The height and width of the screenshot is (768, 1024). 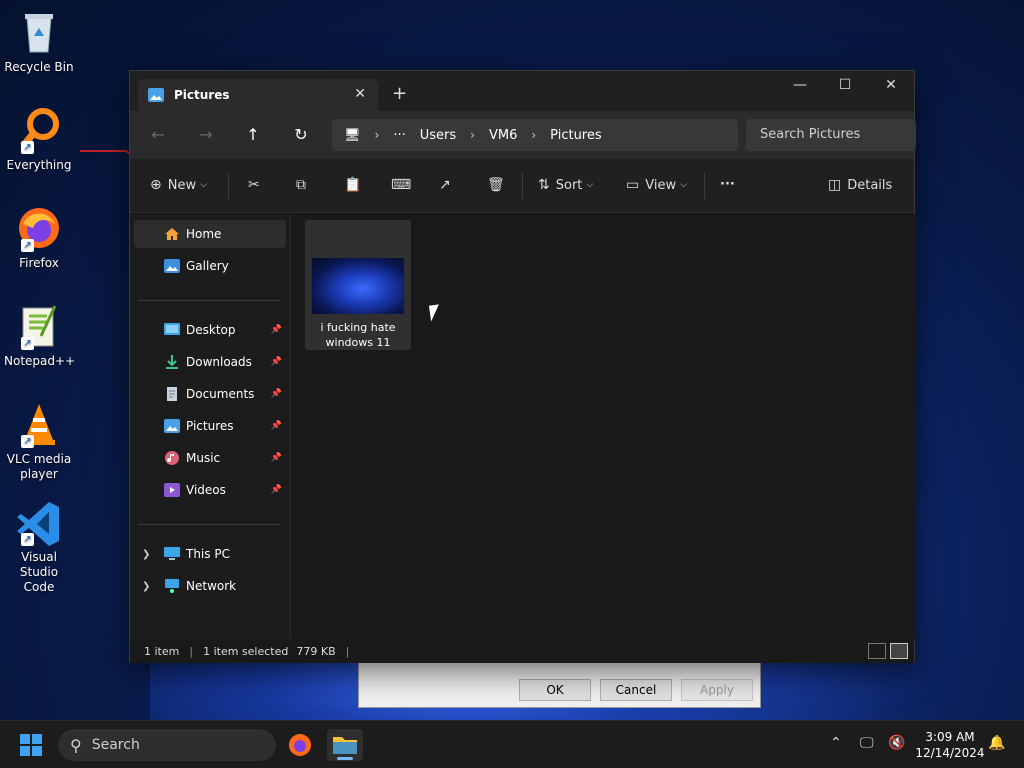 What do you see at coordinates (39, 424) in the screenshot?
I see `vlc-cone-icon: ↗` at bounding box center [39, 424].